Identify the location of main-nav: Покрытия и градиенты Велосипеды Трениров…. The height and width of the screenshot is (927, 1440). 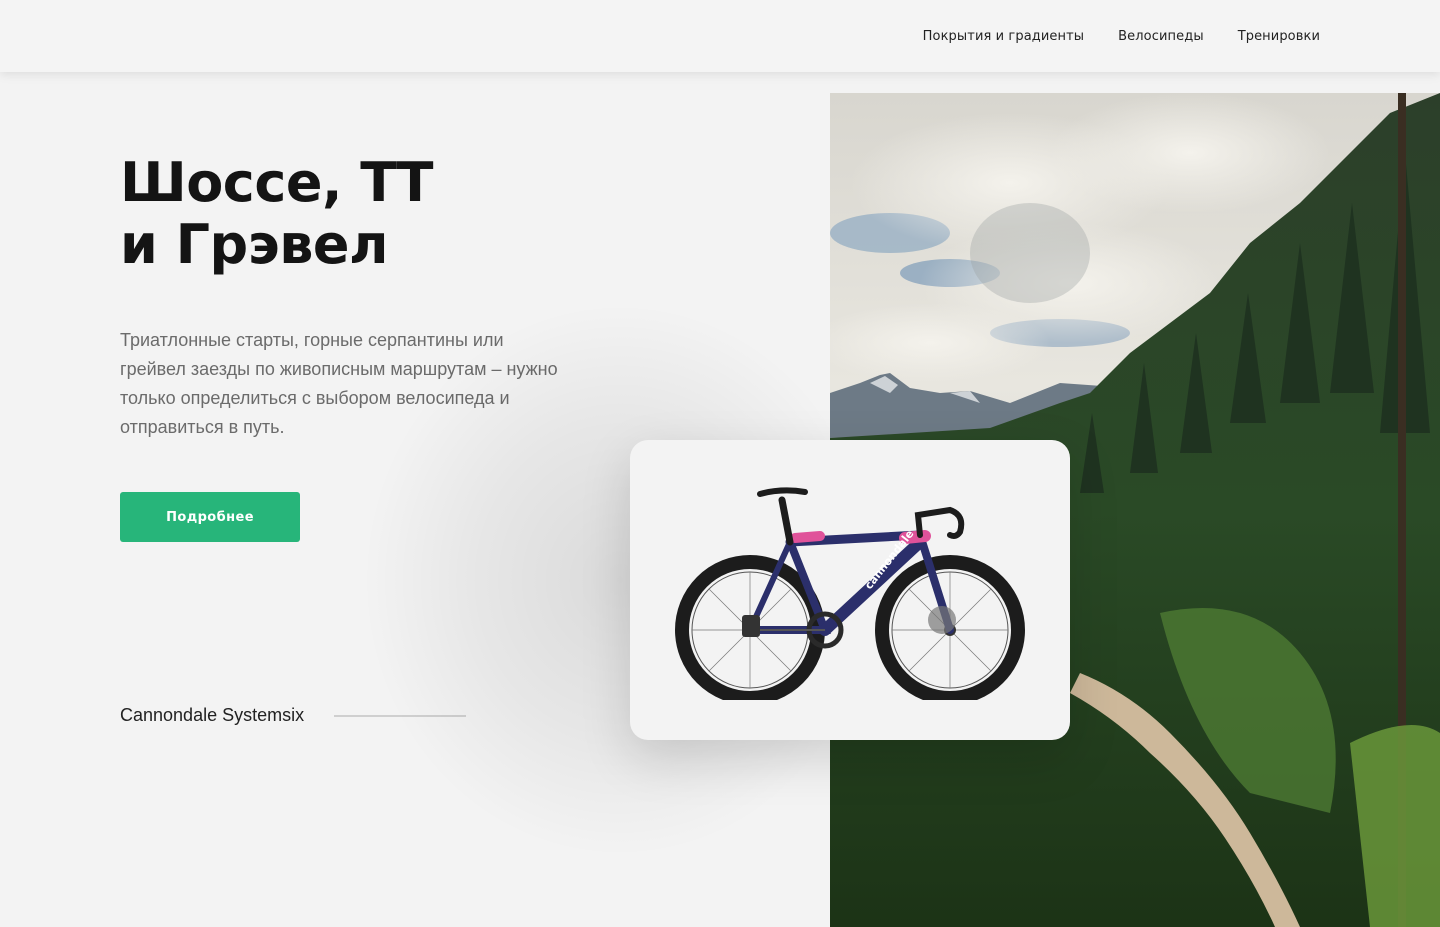
(1121, 36).